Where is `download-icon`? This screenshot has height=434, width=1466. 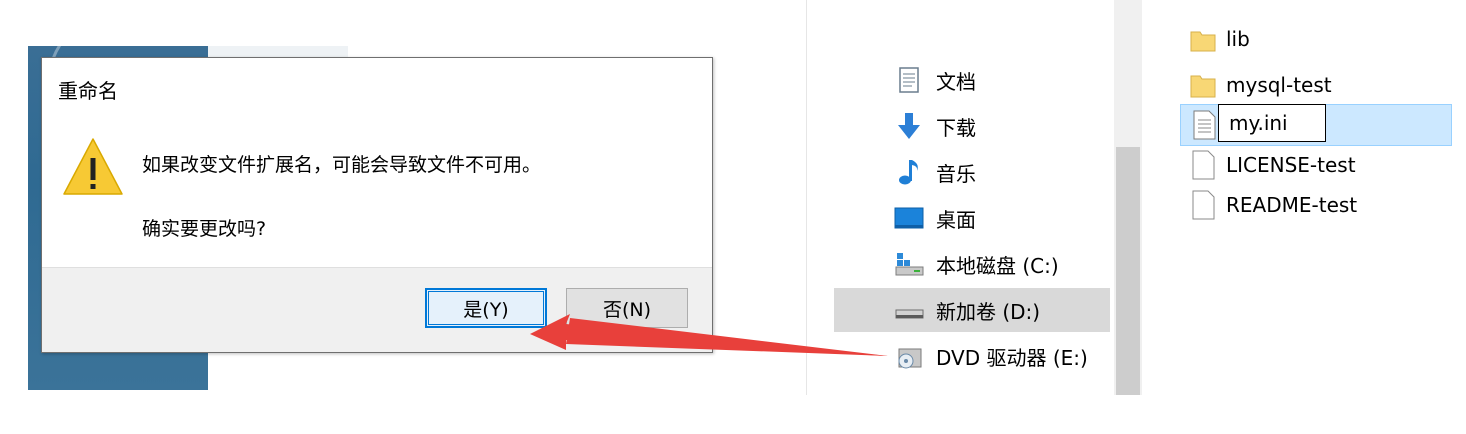
download-icon is located at coordinates (909, 126).